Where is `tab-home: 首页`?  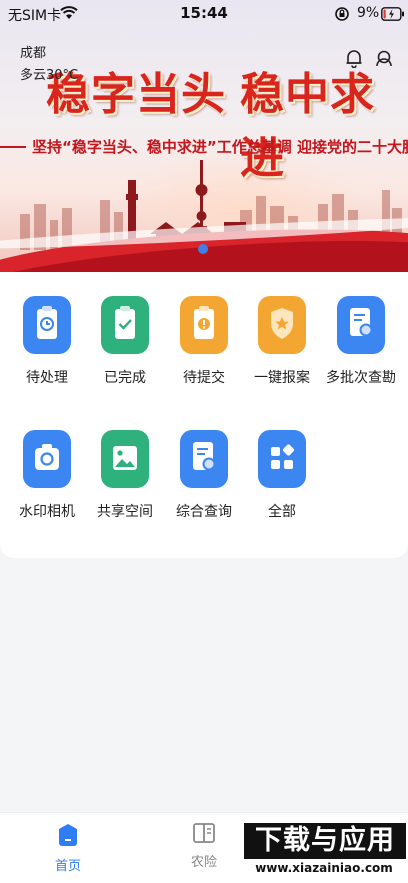 tab-home: 首页 is located at coordinates (68, 848).